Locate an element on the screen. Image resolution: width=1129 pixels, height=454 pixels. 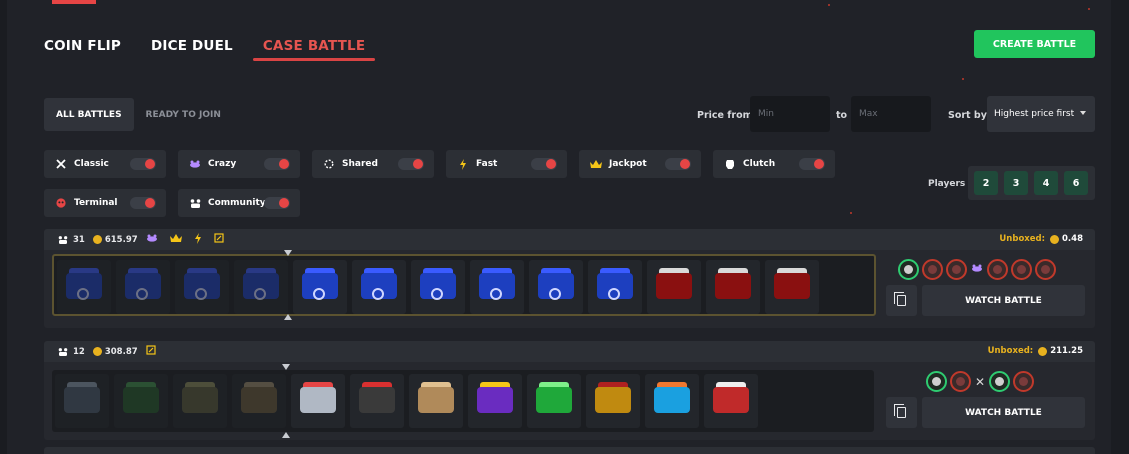
military-case-icon is located at coordinates (200, 401).